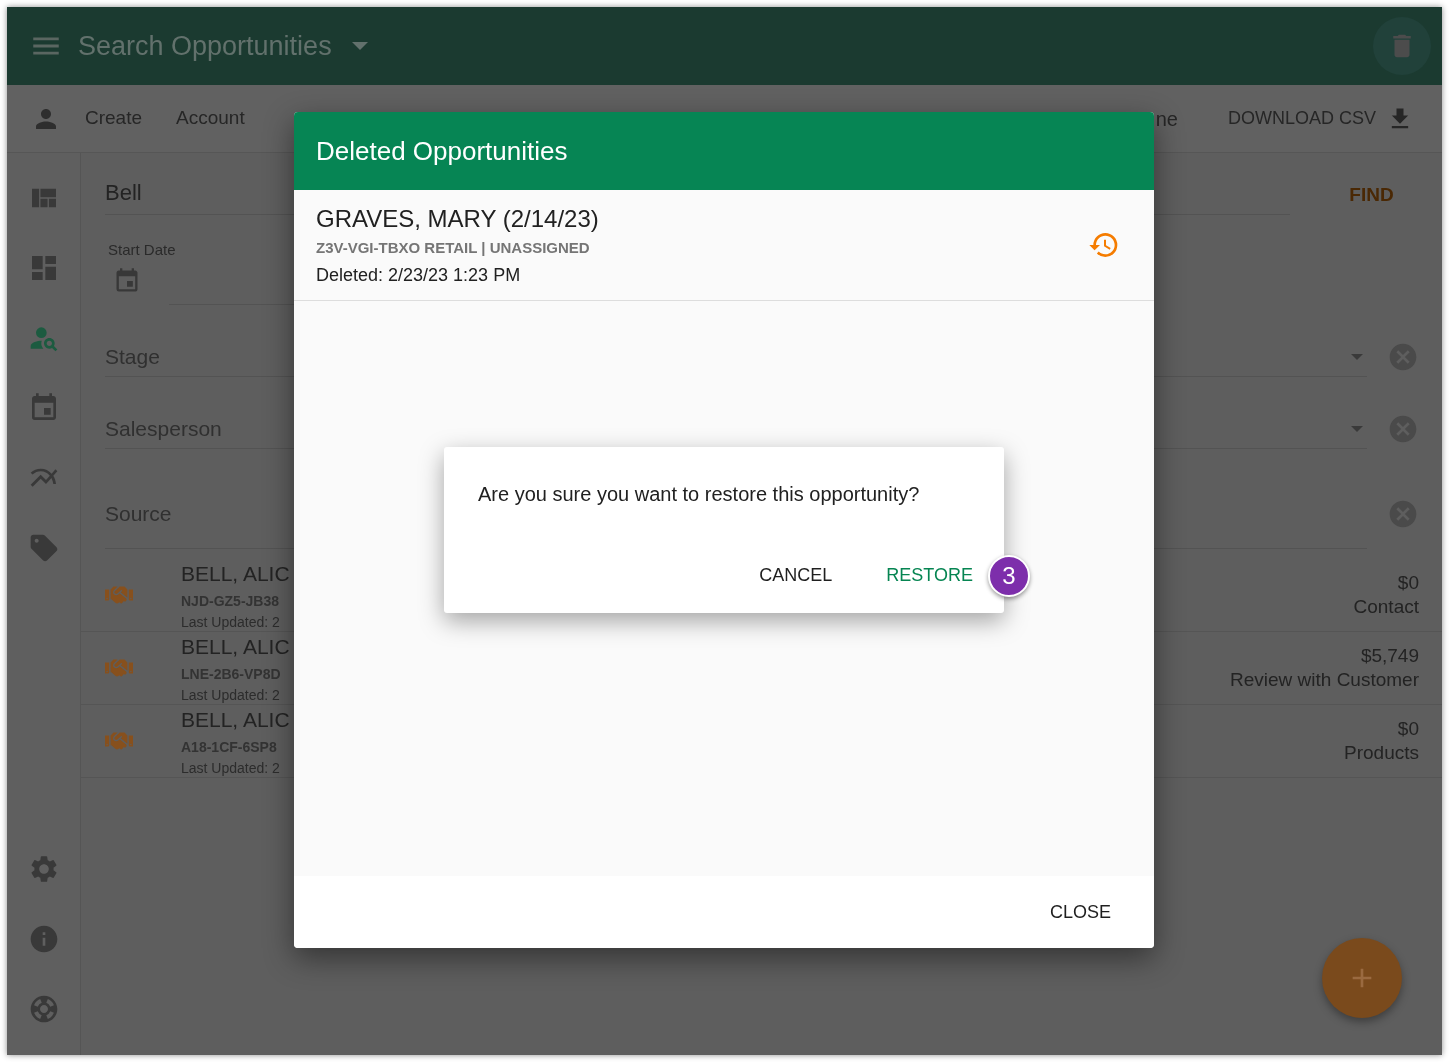 The image size is (1449, 1062). I want to click on deleted-item-name: GRAVES, MARY (2/14/23), so click(457, 218).